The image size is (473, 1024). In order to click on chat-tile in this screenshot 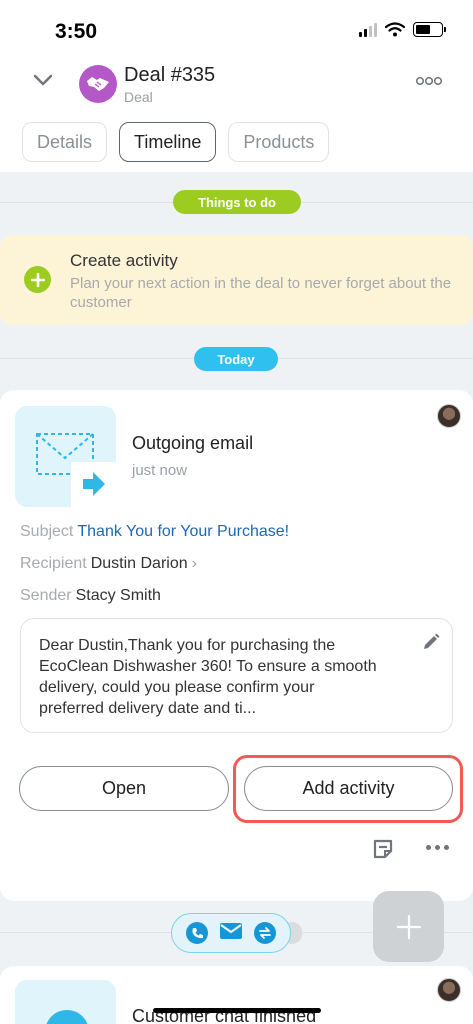, I will do `click(65, 1002)`.